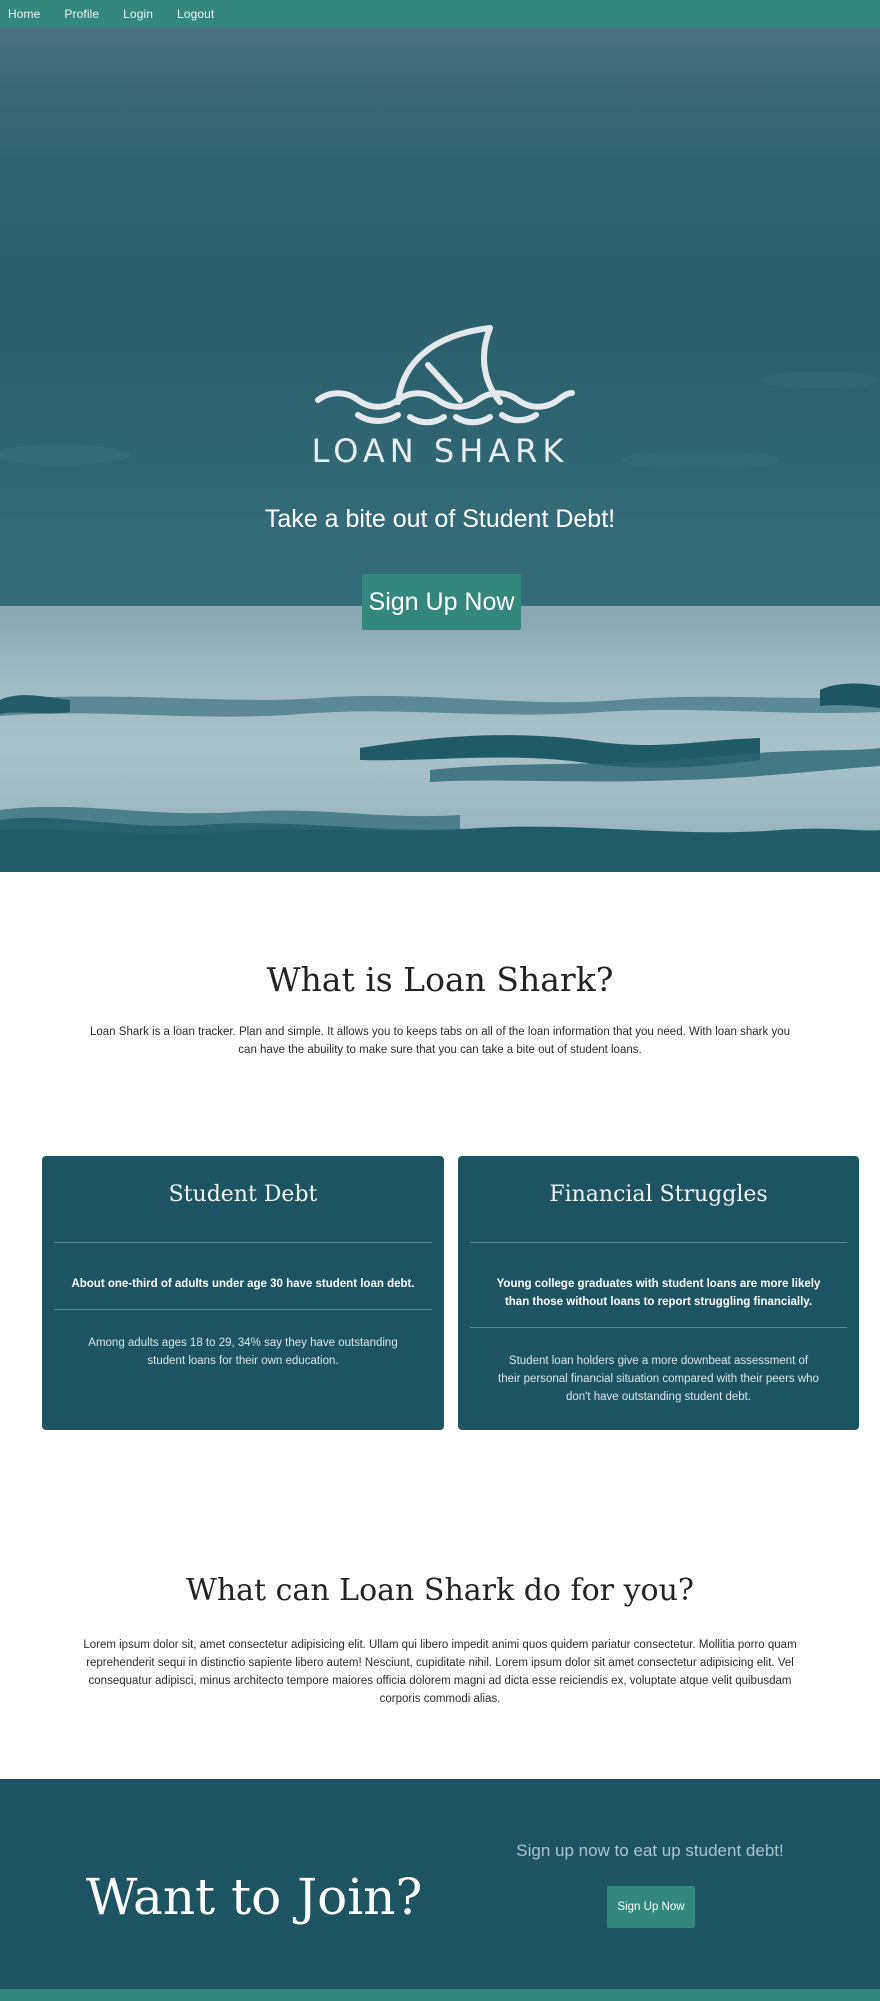 The width and height of the screenshot is (880, 2001). Describe the element at coordinates (440, 519) in the screenshot. I see `hero-tagline: Take a bite out of Student Debt!` at that location.